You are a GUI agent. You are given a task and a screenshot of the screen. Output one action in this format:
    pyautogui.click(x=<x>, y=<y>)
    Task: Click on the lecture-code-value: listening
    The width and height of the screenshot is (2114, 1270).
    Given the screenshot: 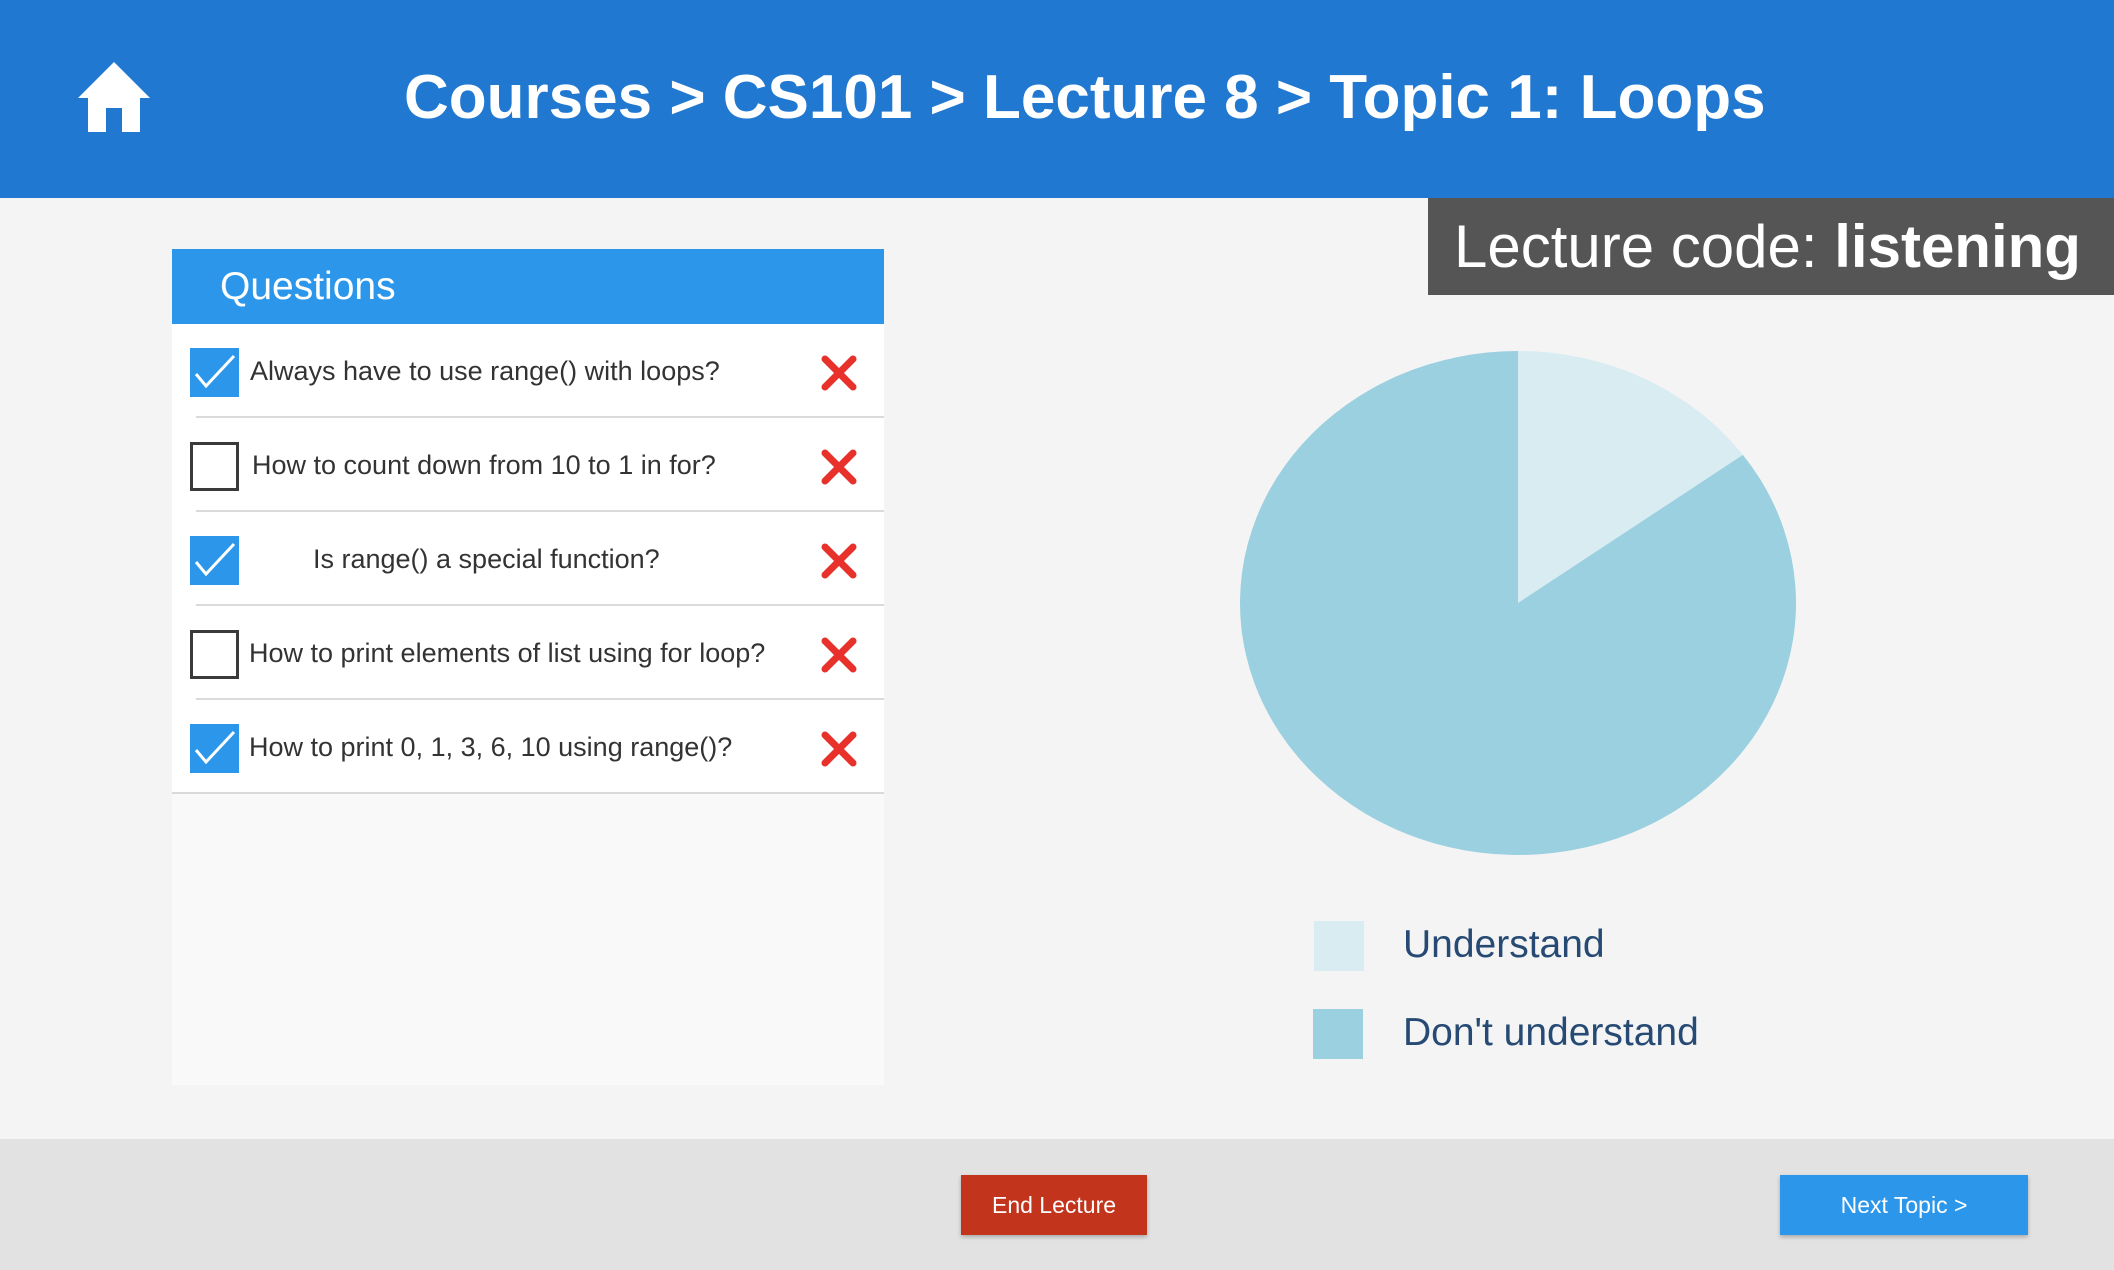 What is the action you would take?
    pyautogui.click(x=1957, y=246)
    